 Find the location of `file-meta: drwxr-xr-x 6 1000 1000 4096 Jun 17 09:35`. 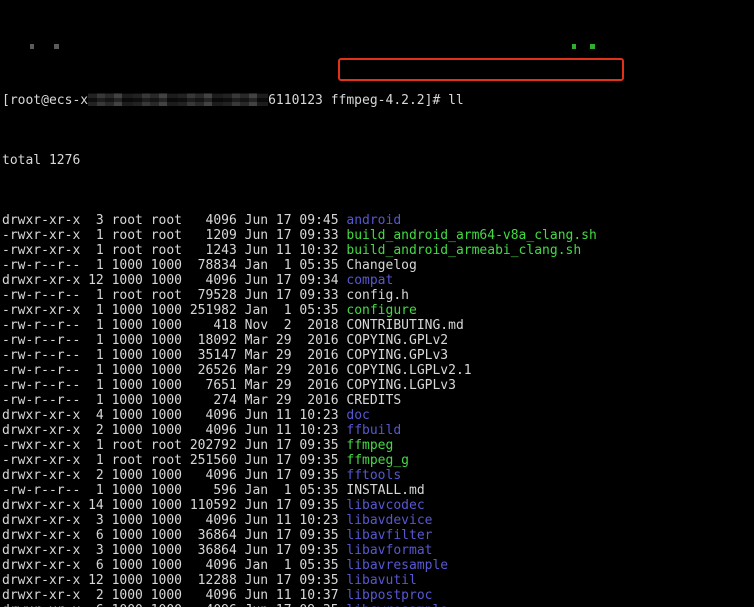

file-meta: drwxr-xr-x 6 1000 1000 4096 Jun 17 09:35 is located at coordinates (174, 605).